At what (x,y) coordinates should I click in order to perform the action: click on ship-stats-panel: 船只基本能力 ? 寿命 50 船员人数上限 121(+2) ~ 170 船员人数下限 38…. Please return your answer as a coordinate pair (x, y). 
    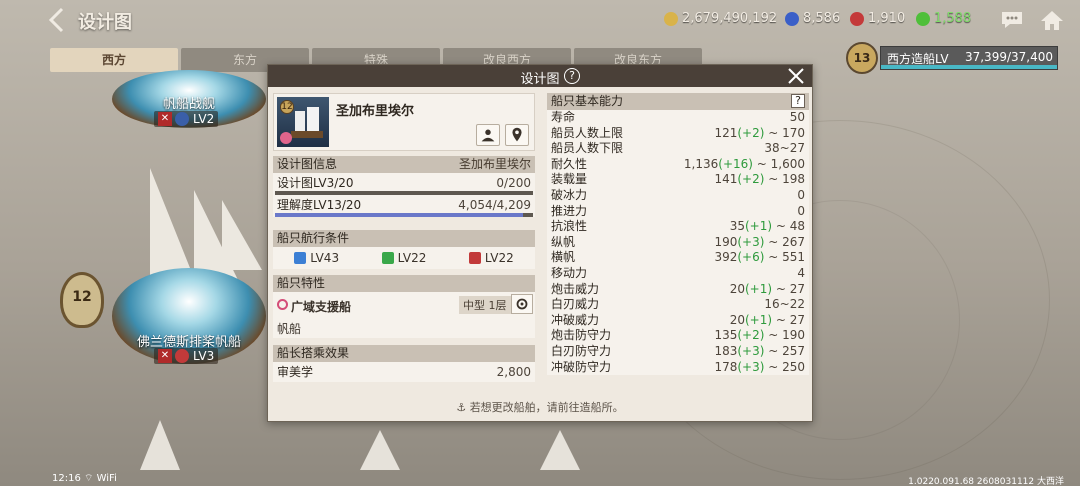
    Looking at the image, I should click on (678, 240).